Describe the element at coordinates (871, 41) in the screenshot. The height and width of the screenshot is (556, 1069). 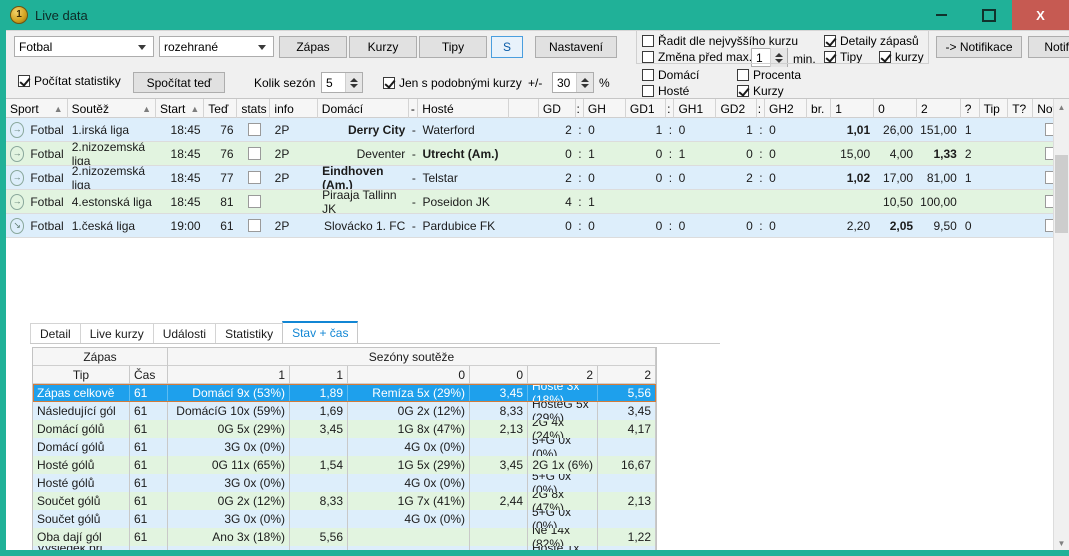
I see `detaily-checkbox: Detaily zápasů` at that location.